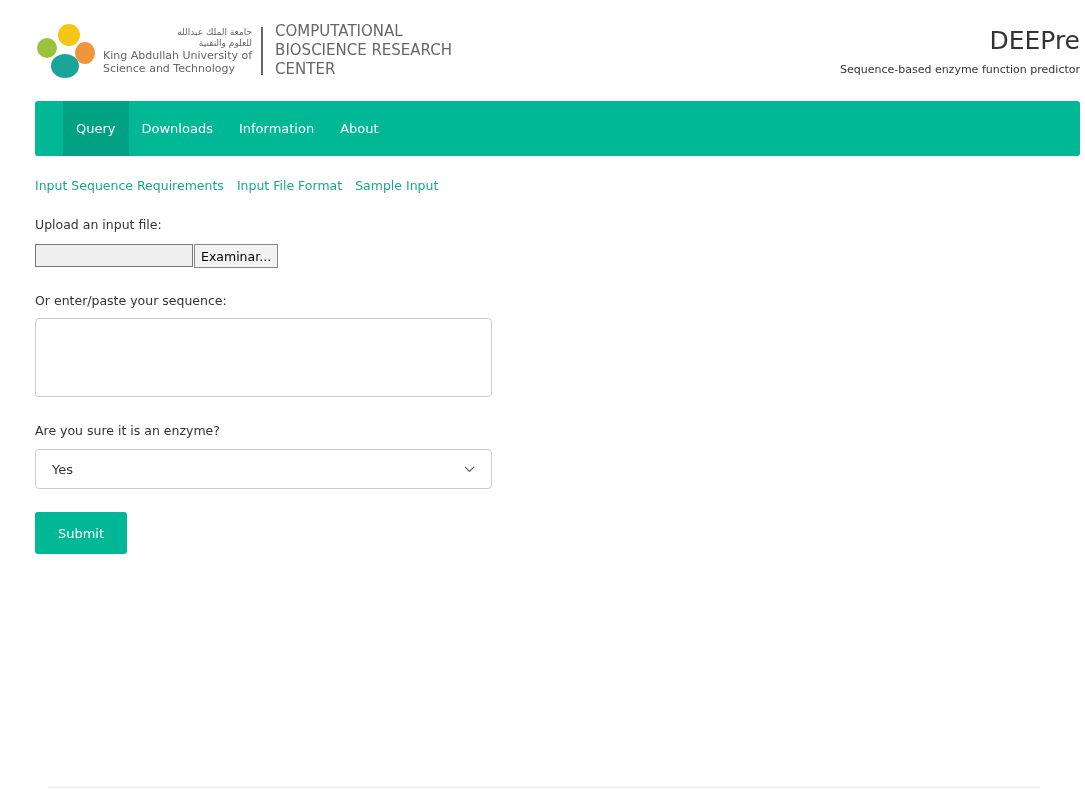 This screenshot has width=1085, height=789. What do you see at coordinates (469, 469) in the screenshot?
I see `chevron-down-icon` at bounding box center [469, 469].